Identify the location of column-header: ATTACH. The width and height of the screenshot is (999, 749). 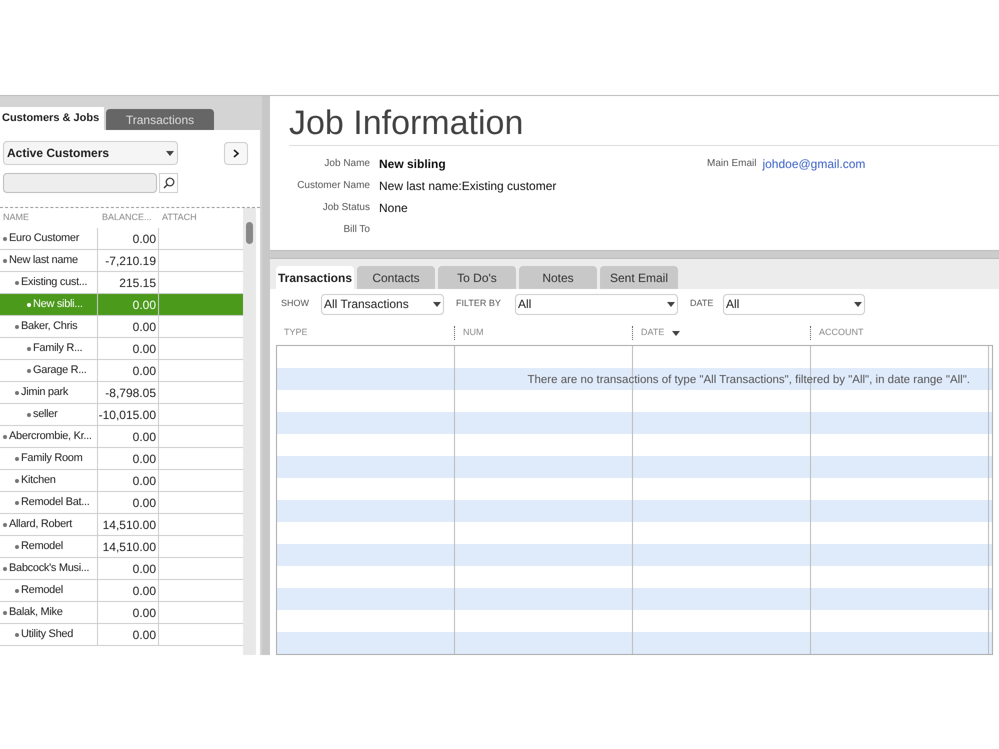
(199, 218).